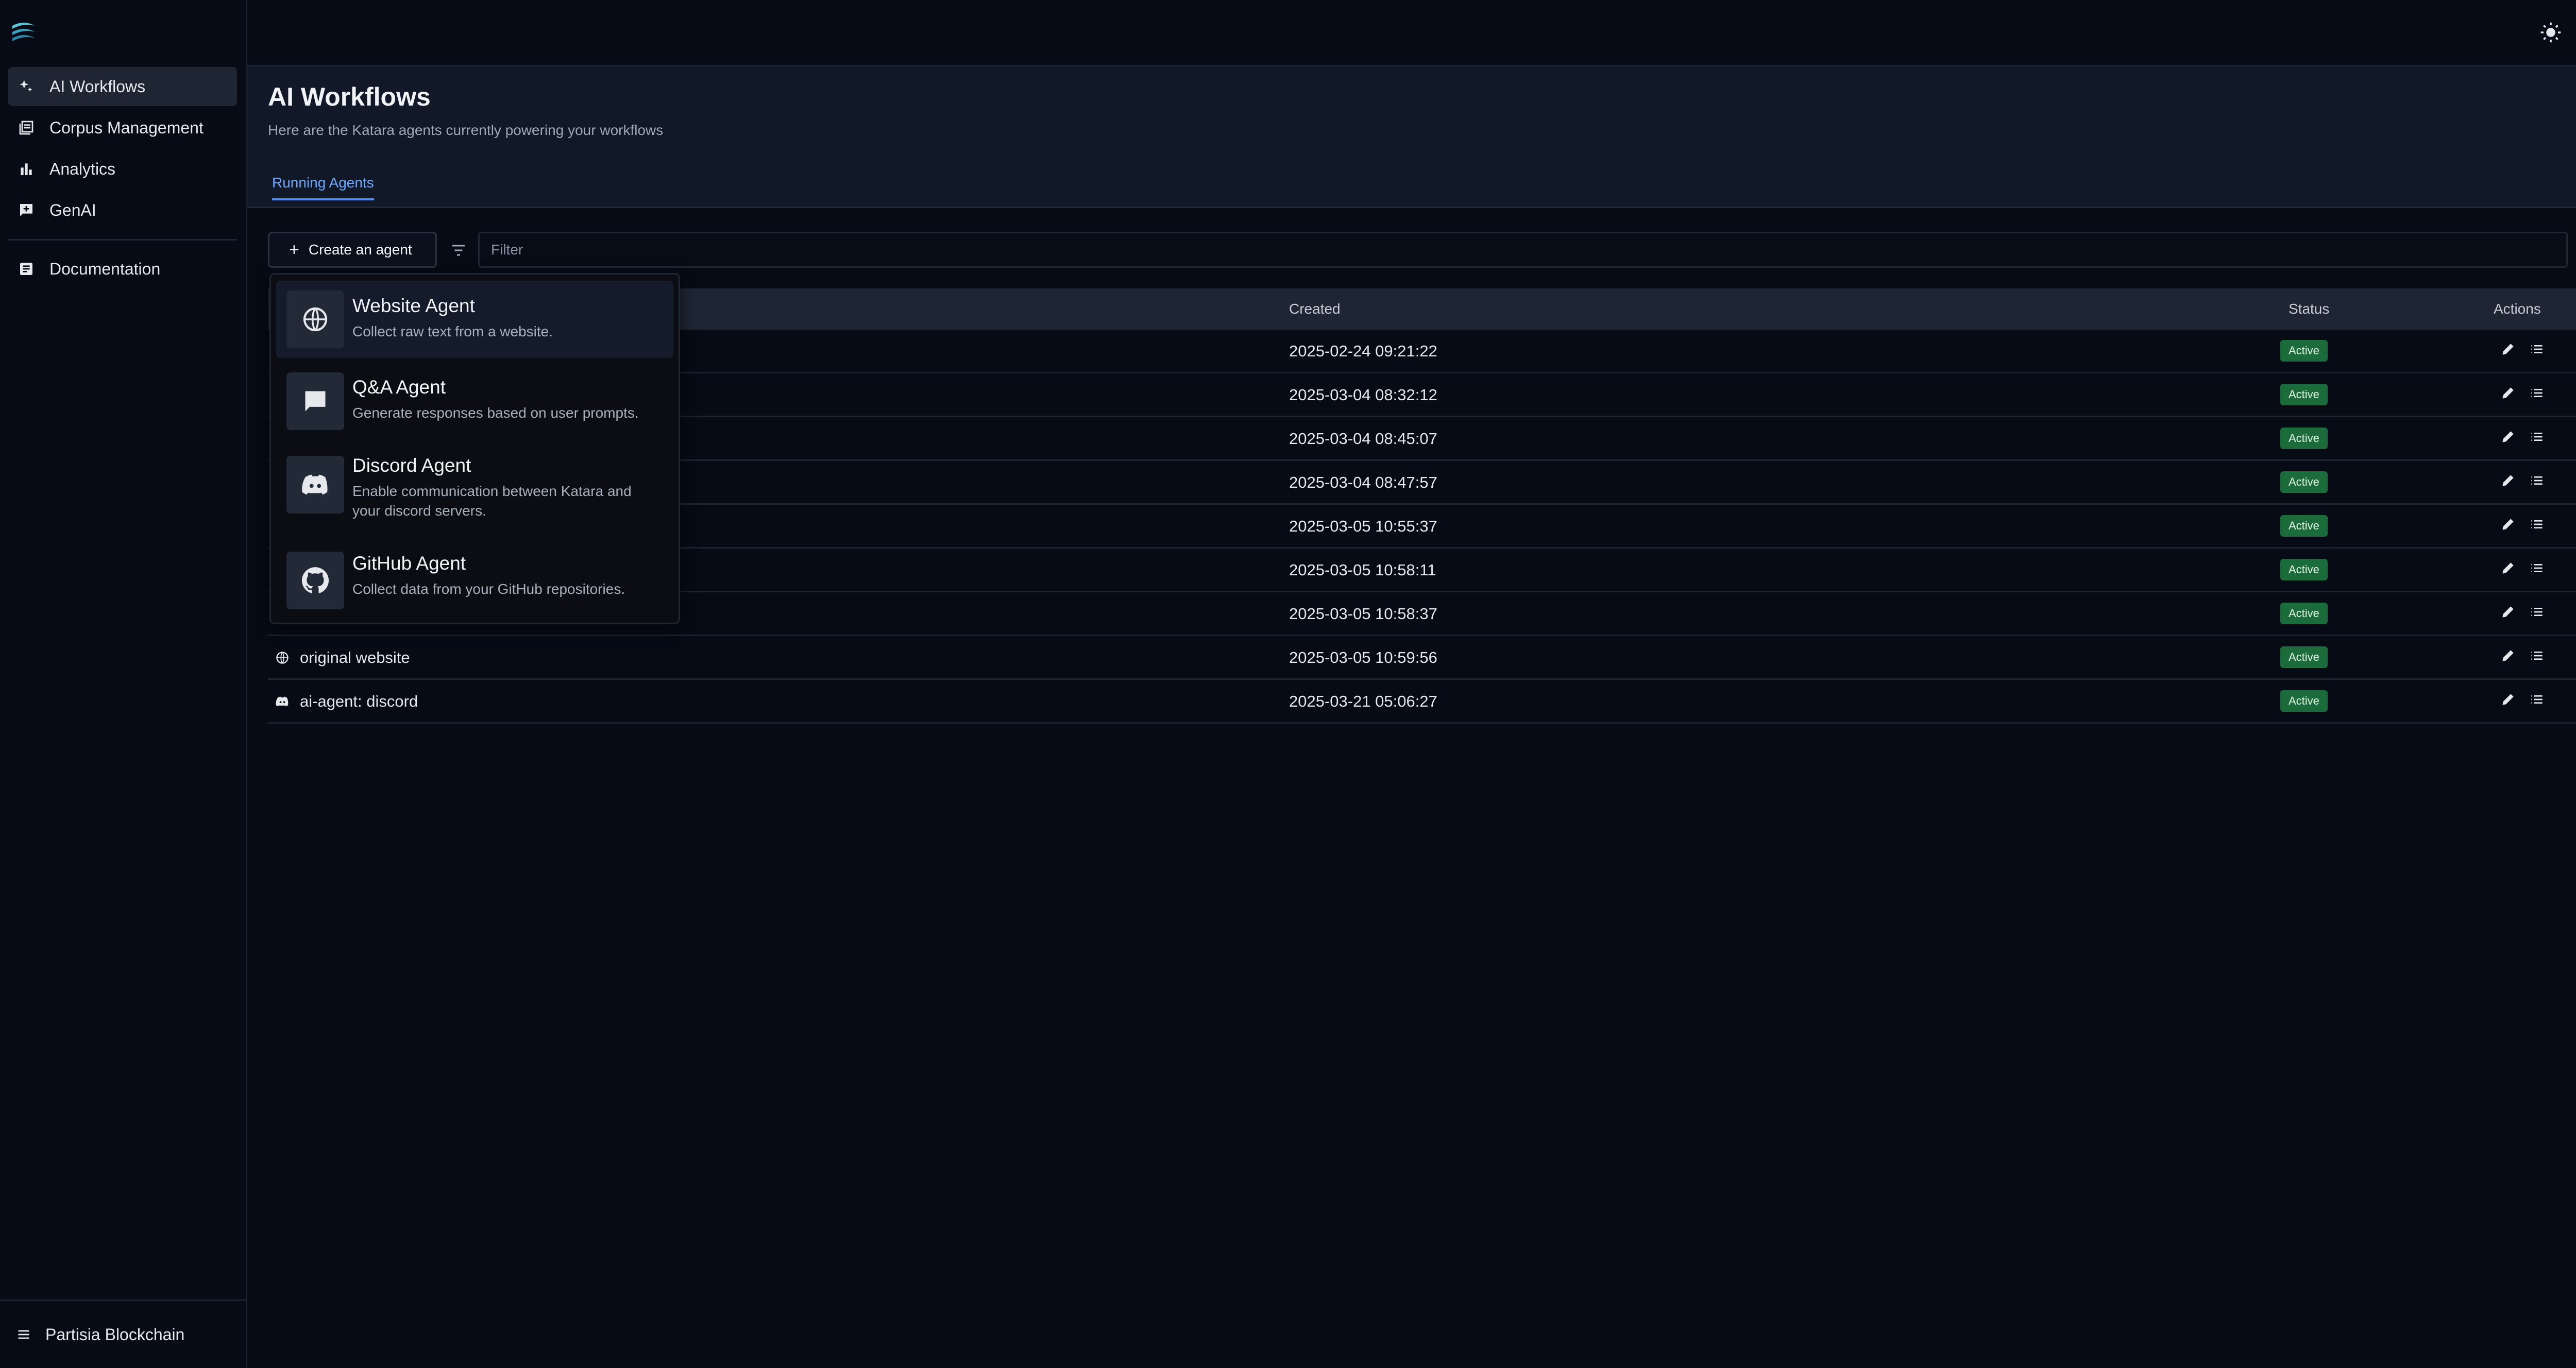 The width and height of the screenshot is (2576, 1368). I want to click on toolbar: + Create an agent ✕, so click(1422, 250).